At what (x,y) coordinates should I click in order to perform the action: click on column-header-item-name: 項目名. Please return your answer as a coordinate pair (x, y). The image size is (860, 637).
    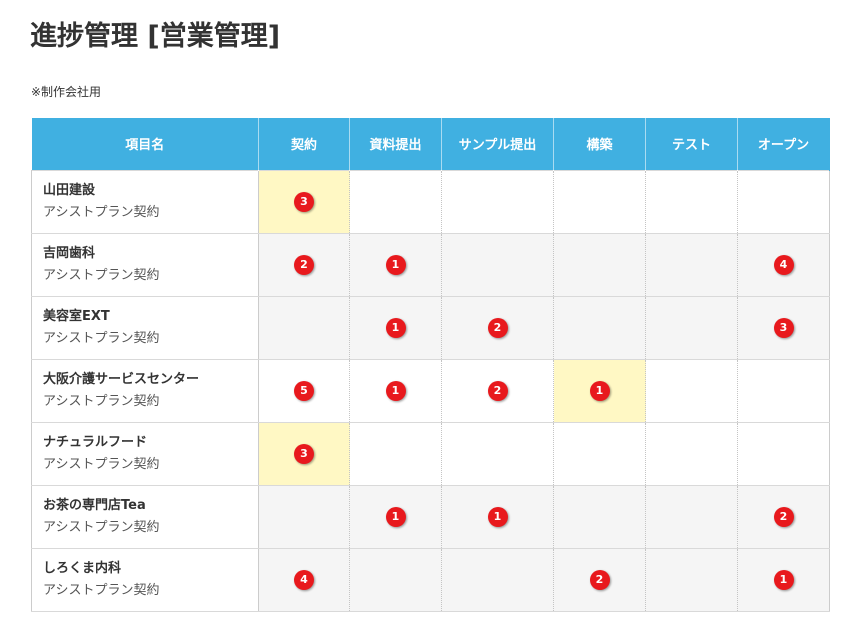
    Looking at the image, I should click on (145, 144).